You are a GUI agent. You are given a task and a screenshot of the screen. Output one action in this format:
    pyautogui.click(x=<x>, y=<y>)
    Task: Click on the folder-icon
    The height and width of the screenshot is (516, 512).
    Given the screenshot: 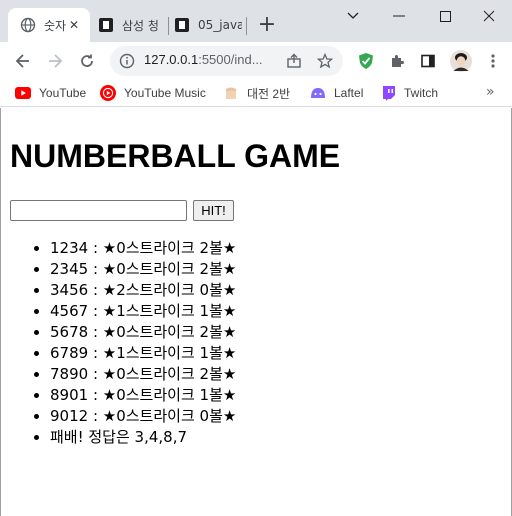 What is the action you would take?
    pyautogui.click(x=231, y=93)
    